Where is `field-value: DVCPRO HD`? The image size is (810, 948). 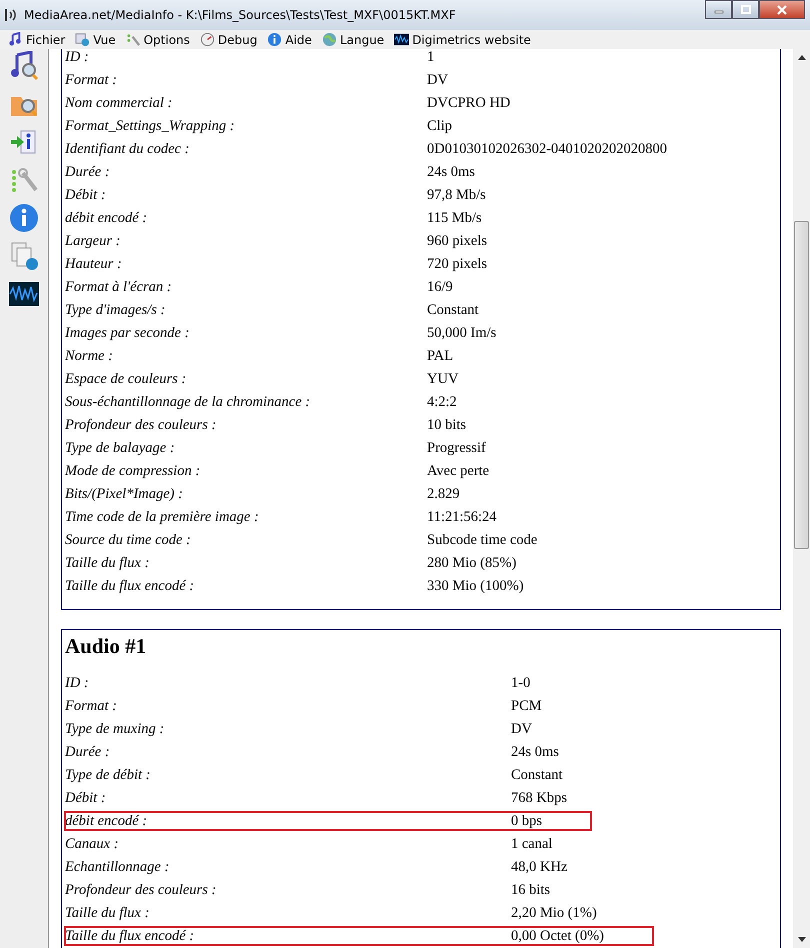 field-value: DVCPRO HD is located at coordinates (468, 103).